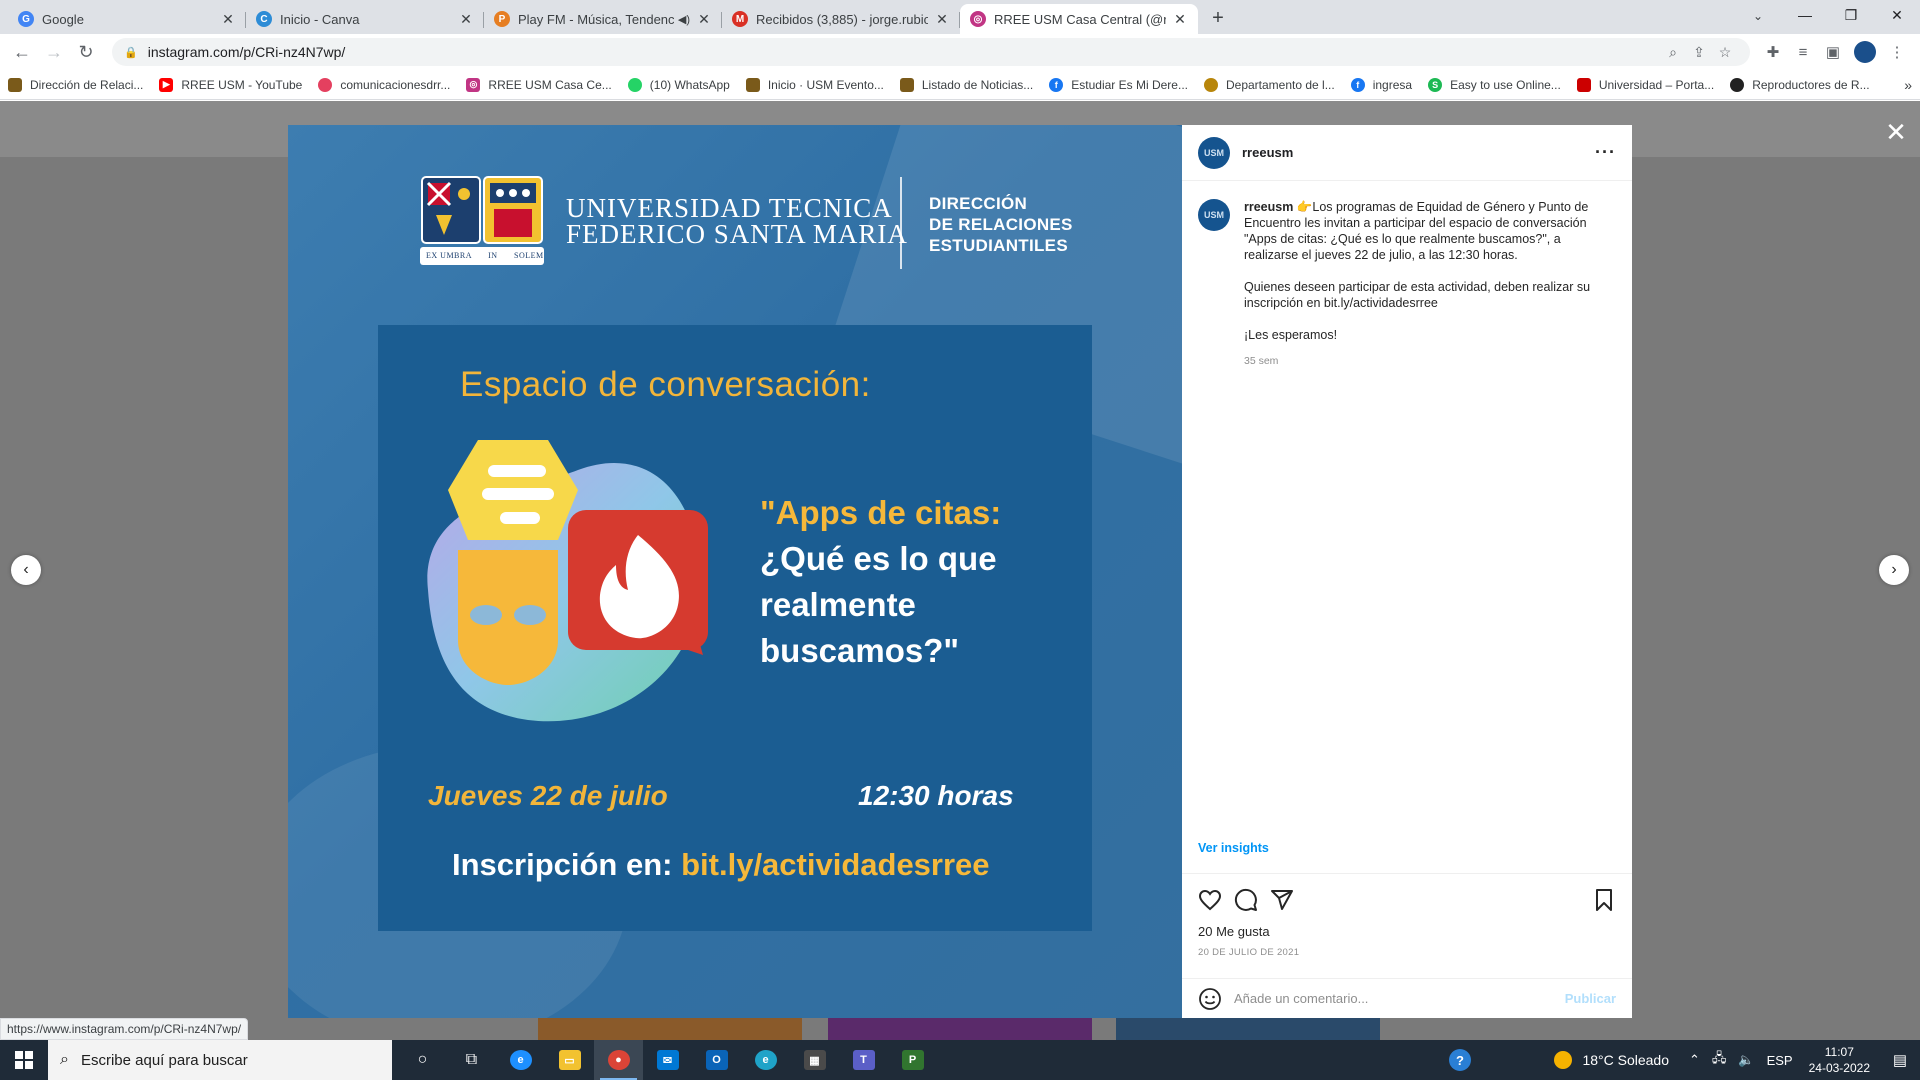 The width and height of the screenshot is (1920, 1080). What do you see at coordinates (1803, 52) in the screenshot?
I see `media-control-icon: ≡` at bounding box center [1803, 52].